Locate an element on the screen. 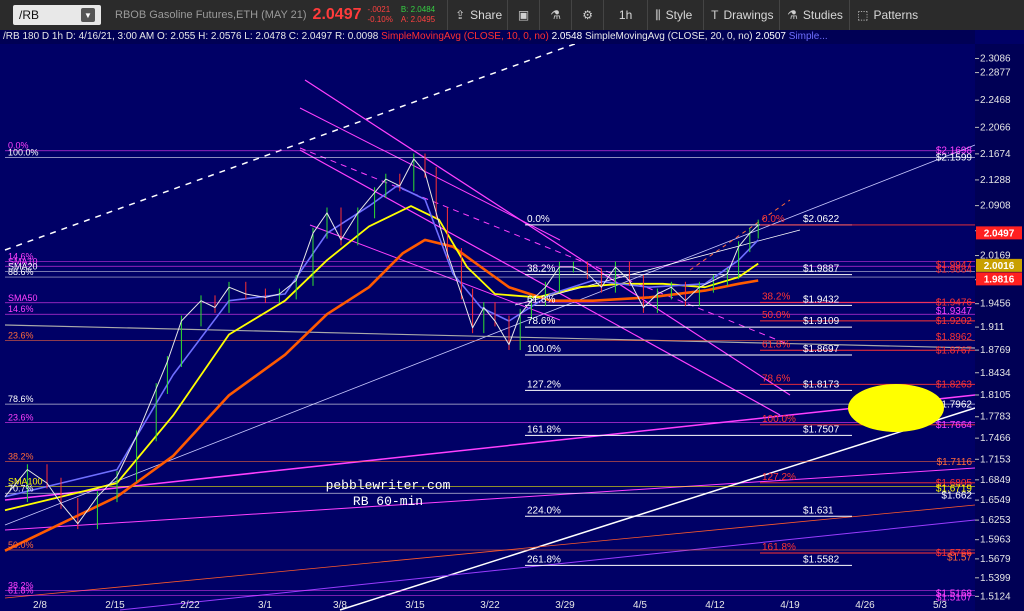 This screenshot has height=611, width=1024. style-button: ⫼ Style is located at coordinates (676, 15).